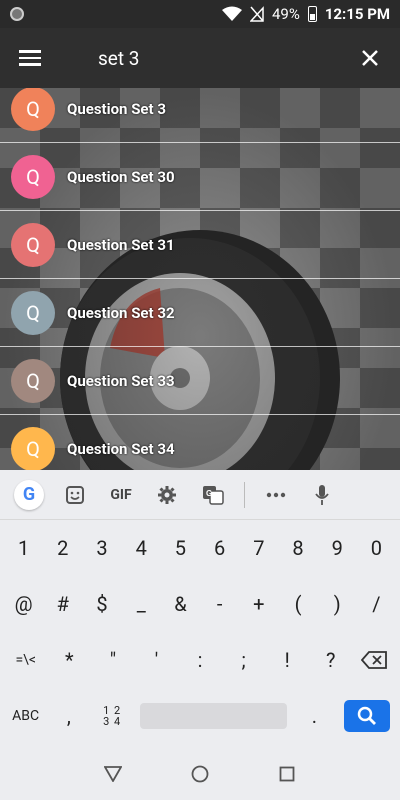  I want to click on list-item-label: Question Set 32, so click(121, 312).